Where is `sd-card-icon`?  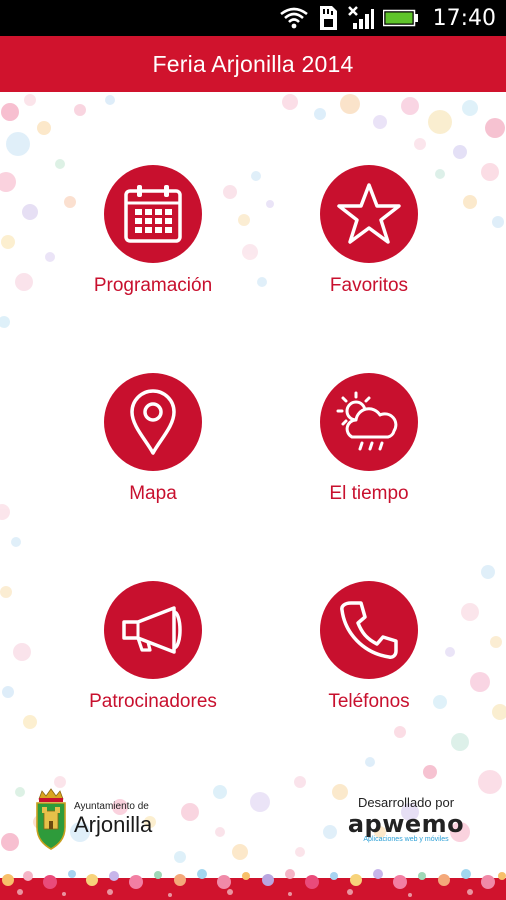
sd-card-icon is located at coordinates (328, 18).